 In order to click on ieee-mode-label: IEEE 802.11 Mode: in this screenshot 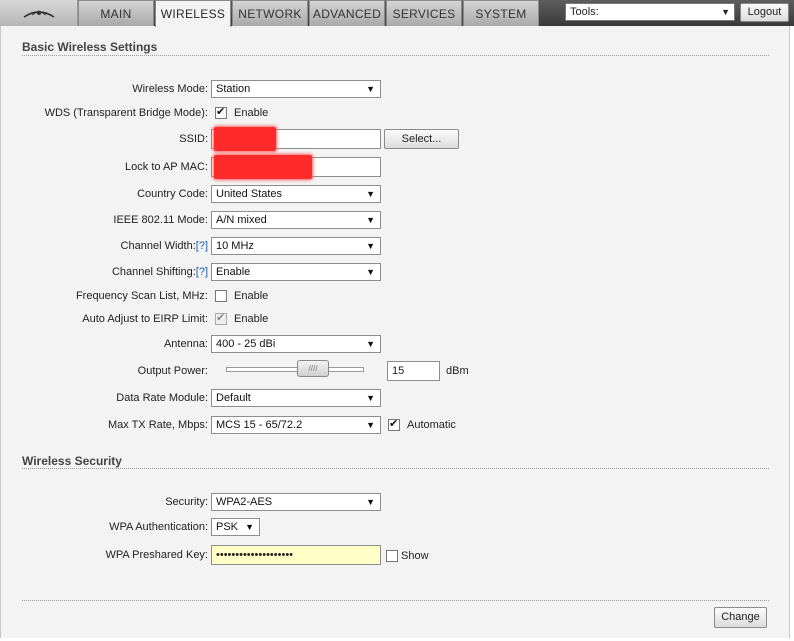, I will do `click(160, 220)`.